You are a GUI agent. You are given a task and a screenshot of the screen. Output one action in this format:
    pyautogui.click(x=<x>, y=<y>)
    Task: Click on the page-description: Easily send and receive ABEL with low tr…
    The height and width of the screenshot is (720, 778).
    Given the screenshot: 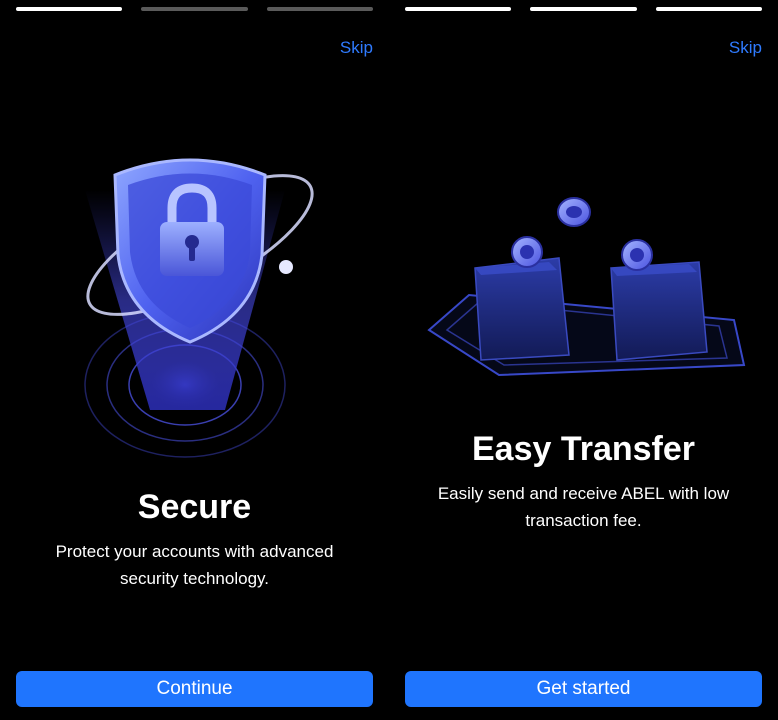 What is the action you would take?
    pyautogui.click(x=583, y=507)
    